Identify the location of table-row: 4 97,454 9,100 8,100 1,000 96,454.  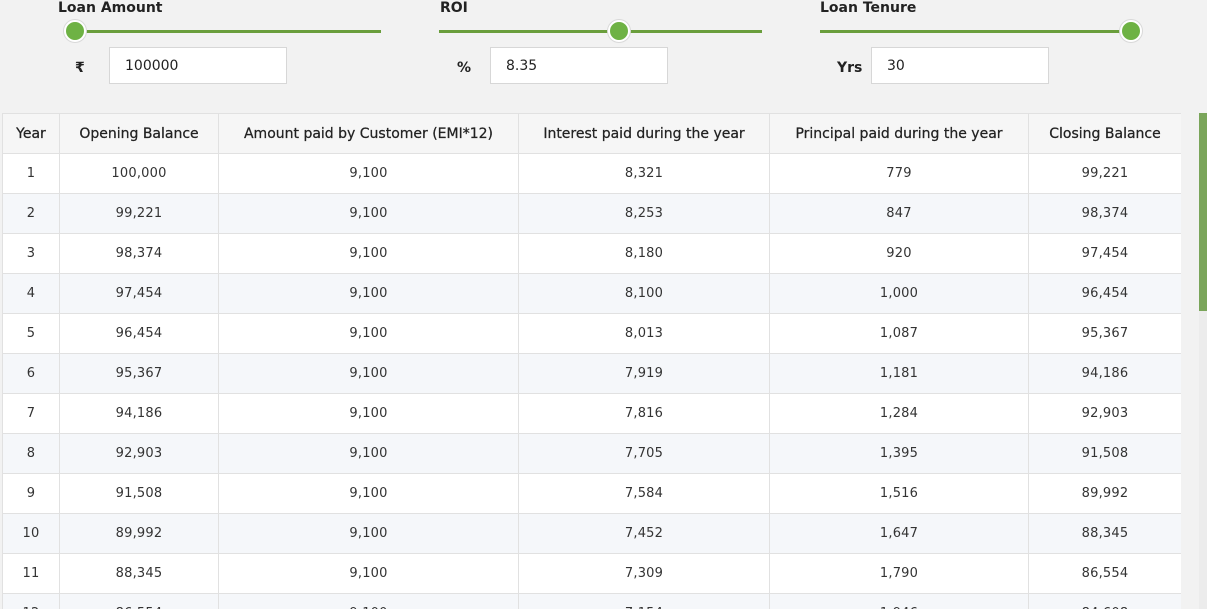
(591, 293).